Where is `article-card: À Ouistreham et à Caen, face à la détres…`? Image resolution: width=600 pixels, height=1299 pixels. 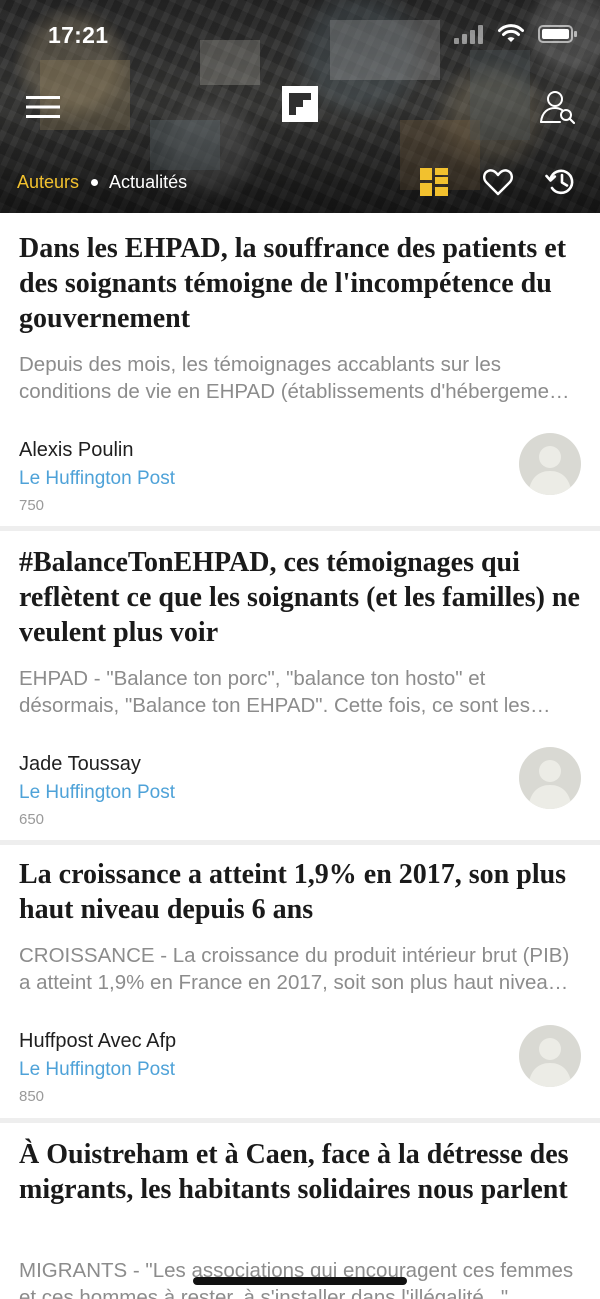 article-card: À Ouistreham et à Caen, face à la détres… is located at coordinates (300, 1211).